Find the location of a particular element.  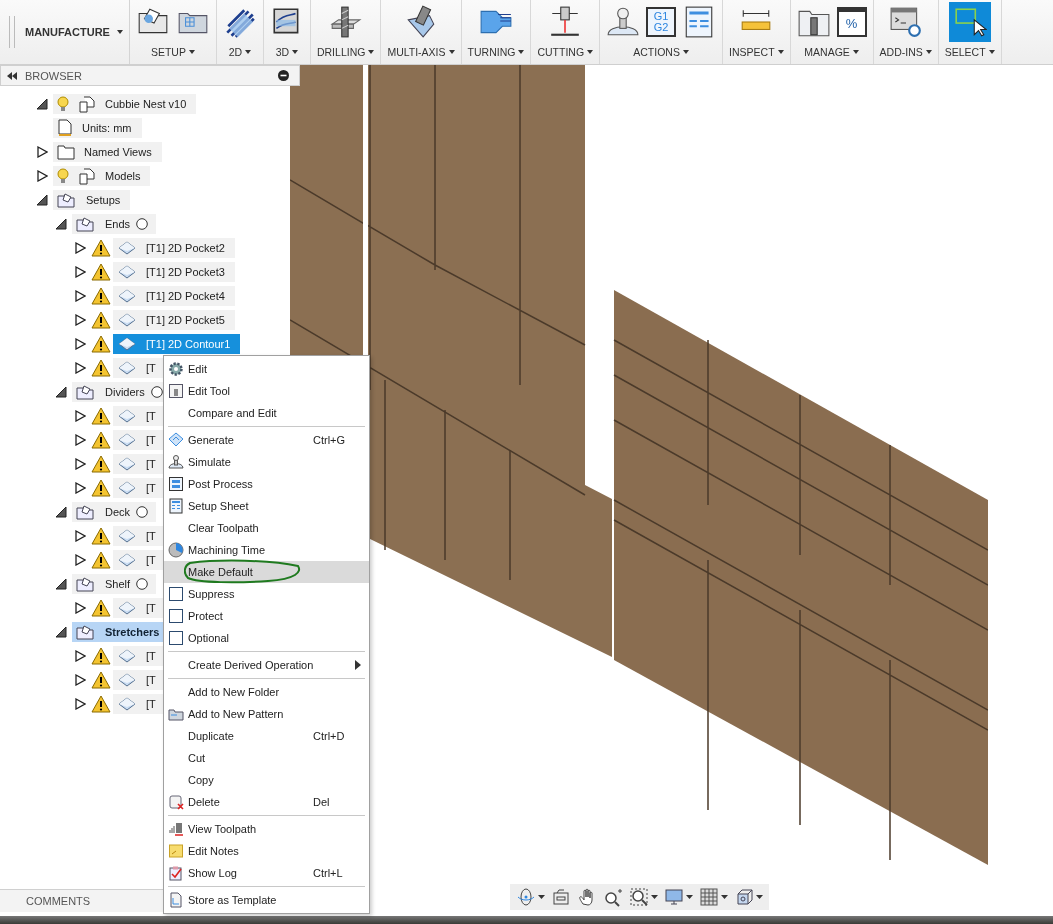

terminal-icon is located at coordinates (905, 22).